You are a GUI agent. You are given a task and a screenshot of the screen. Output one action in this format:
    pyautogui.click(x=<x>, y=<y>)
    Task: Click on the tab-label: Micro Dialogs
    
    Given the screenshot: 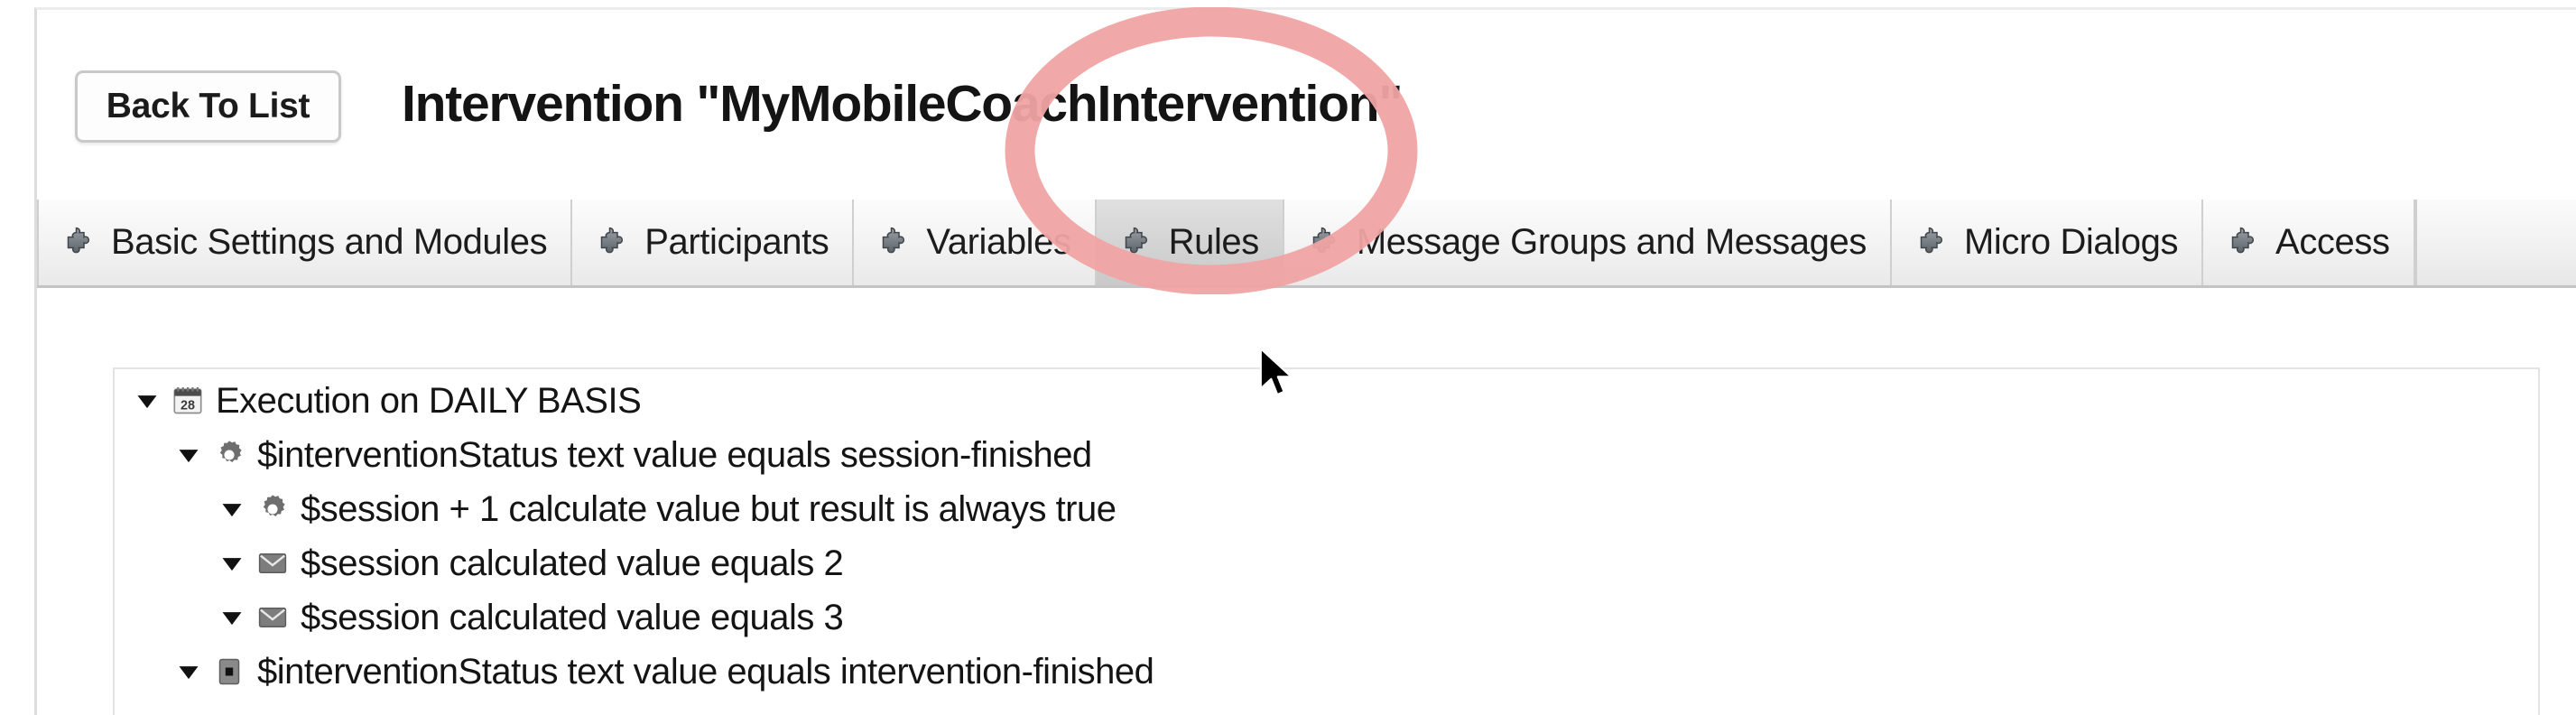 What is the action you would take?
    pyautogui.click(x=2071, y=242)
    